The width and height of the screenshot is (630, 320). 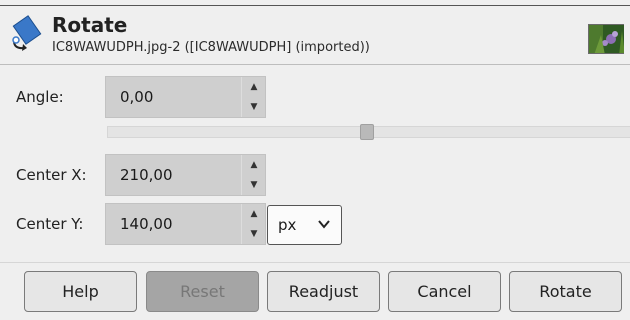 What do you see at coordinates (323, 291) in the screenshot?
I see `readjust-button: Readjust` at bounding box center [323, 291].